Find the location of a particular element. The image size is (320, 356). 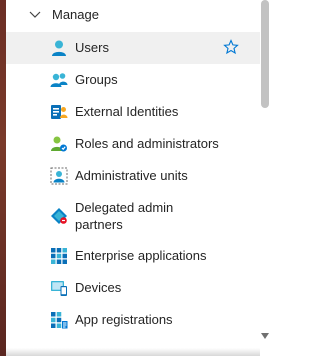

devices-icon is located at coordinates (59, 288).